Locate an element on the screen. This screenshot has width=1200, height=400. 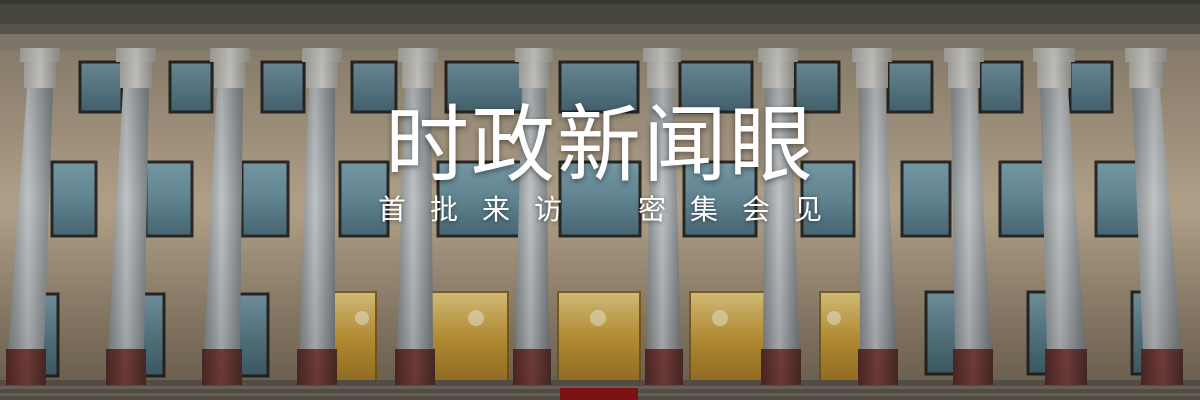
subtitle: 首批来访 密集会见 is located at coordinates (600, 210).